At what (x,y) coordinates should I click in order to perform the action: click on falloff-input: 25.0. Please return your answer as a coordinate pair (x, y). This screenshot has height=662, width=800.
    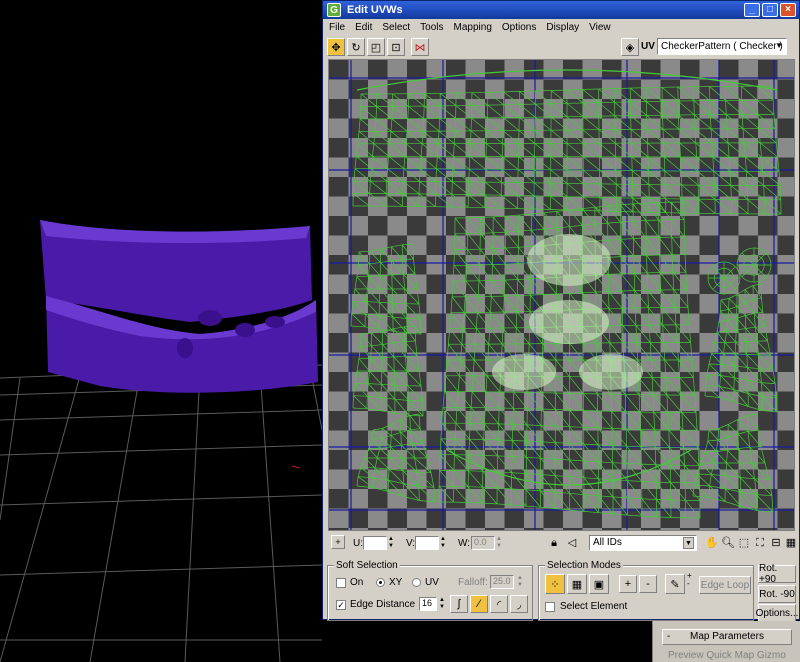
    Looking at the image, I should click on (502, 582).